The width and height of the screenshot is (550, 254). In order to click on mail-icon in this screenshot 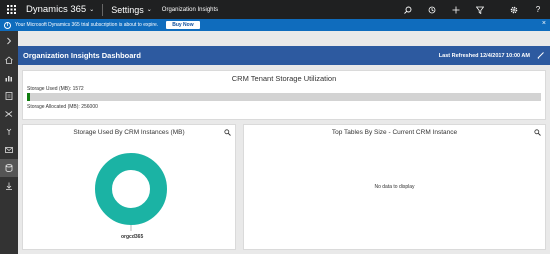, I will do `click(9, 150)`.